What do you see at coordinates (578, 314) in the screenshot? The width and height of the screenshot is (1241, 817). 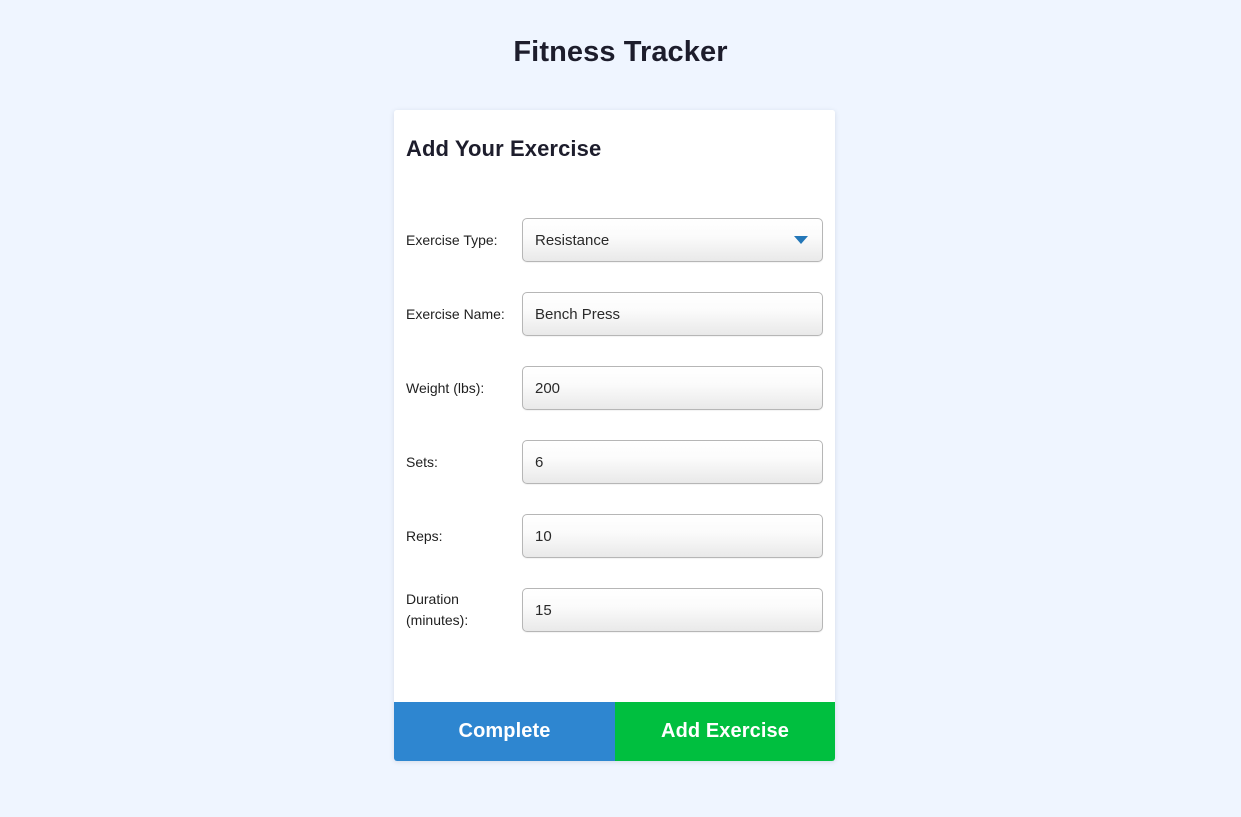 I see `exercise-name-value: Bench Press` at bounding box center [578, 314].